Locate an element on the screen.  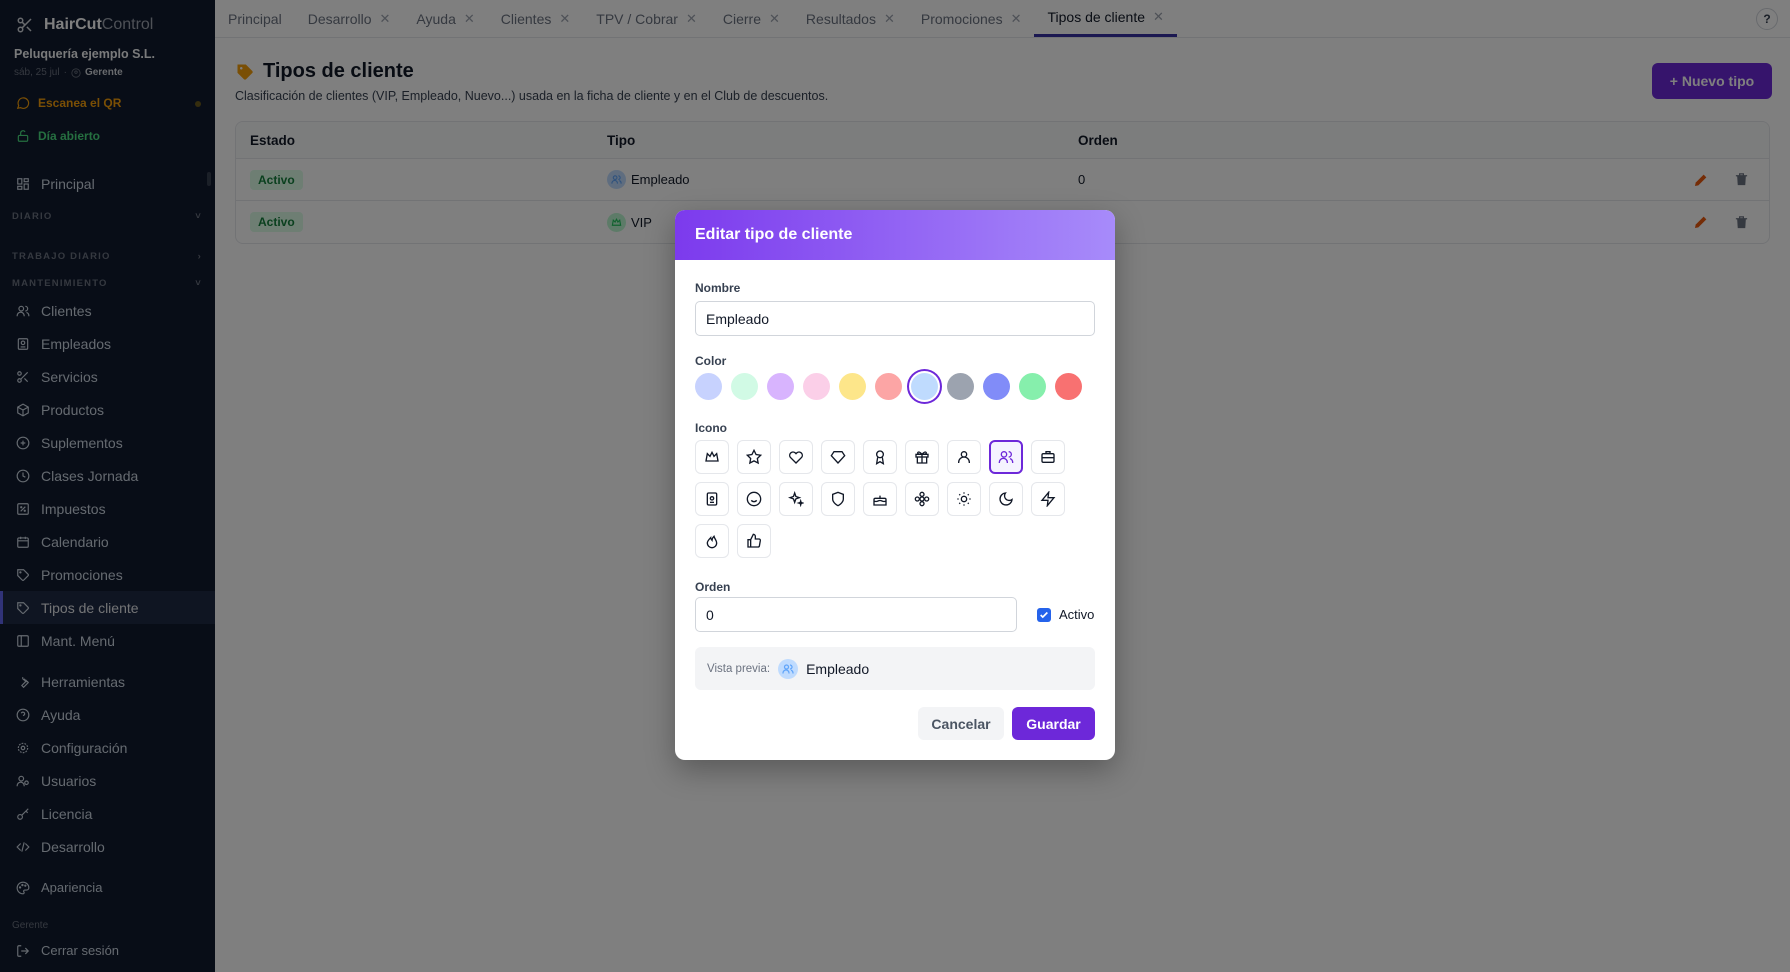
smile-icon is located at coordinates (754, 499).